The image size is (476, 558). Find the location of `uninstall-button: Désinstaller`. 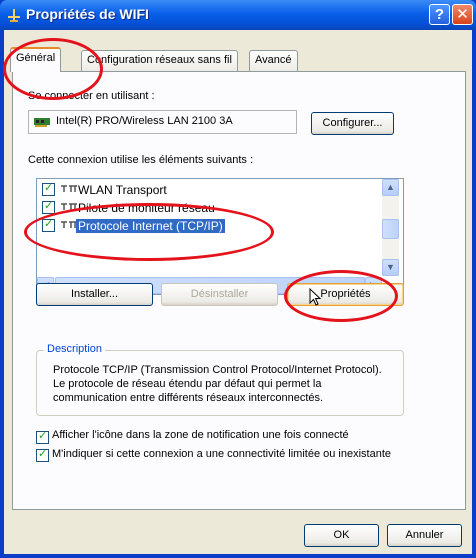

uninstall-button: Désinstaller is located at coordinates (219, 294).